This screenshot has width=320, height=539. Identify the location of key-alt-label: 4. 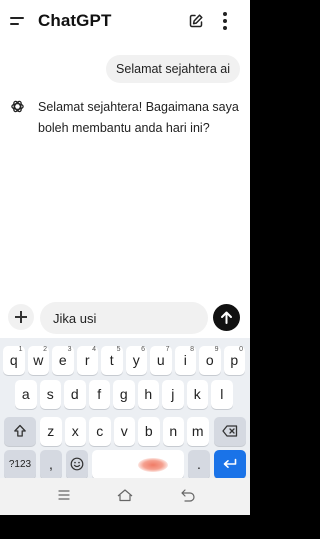
(94, 349).